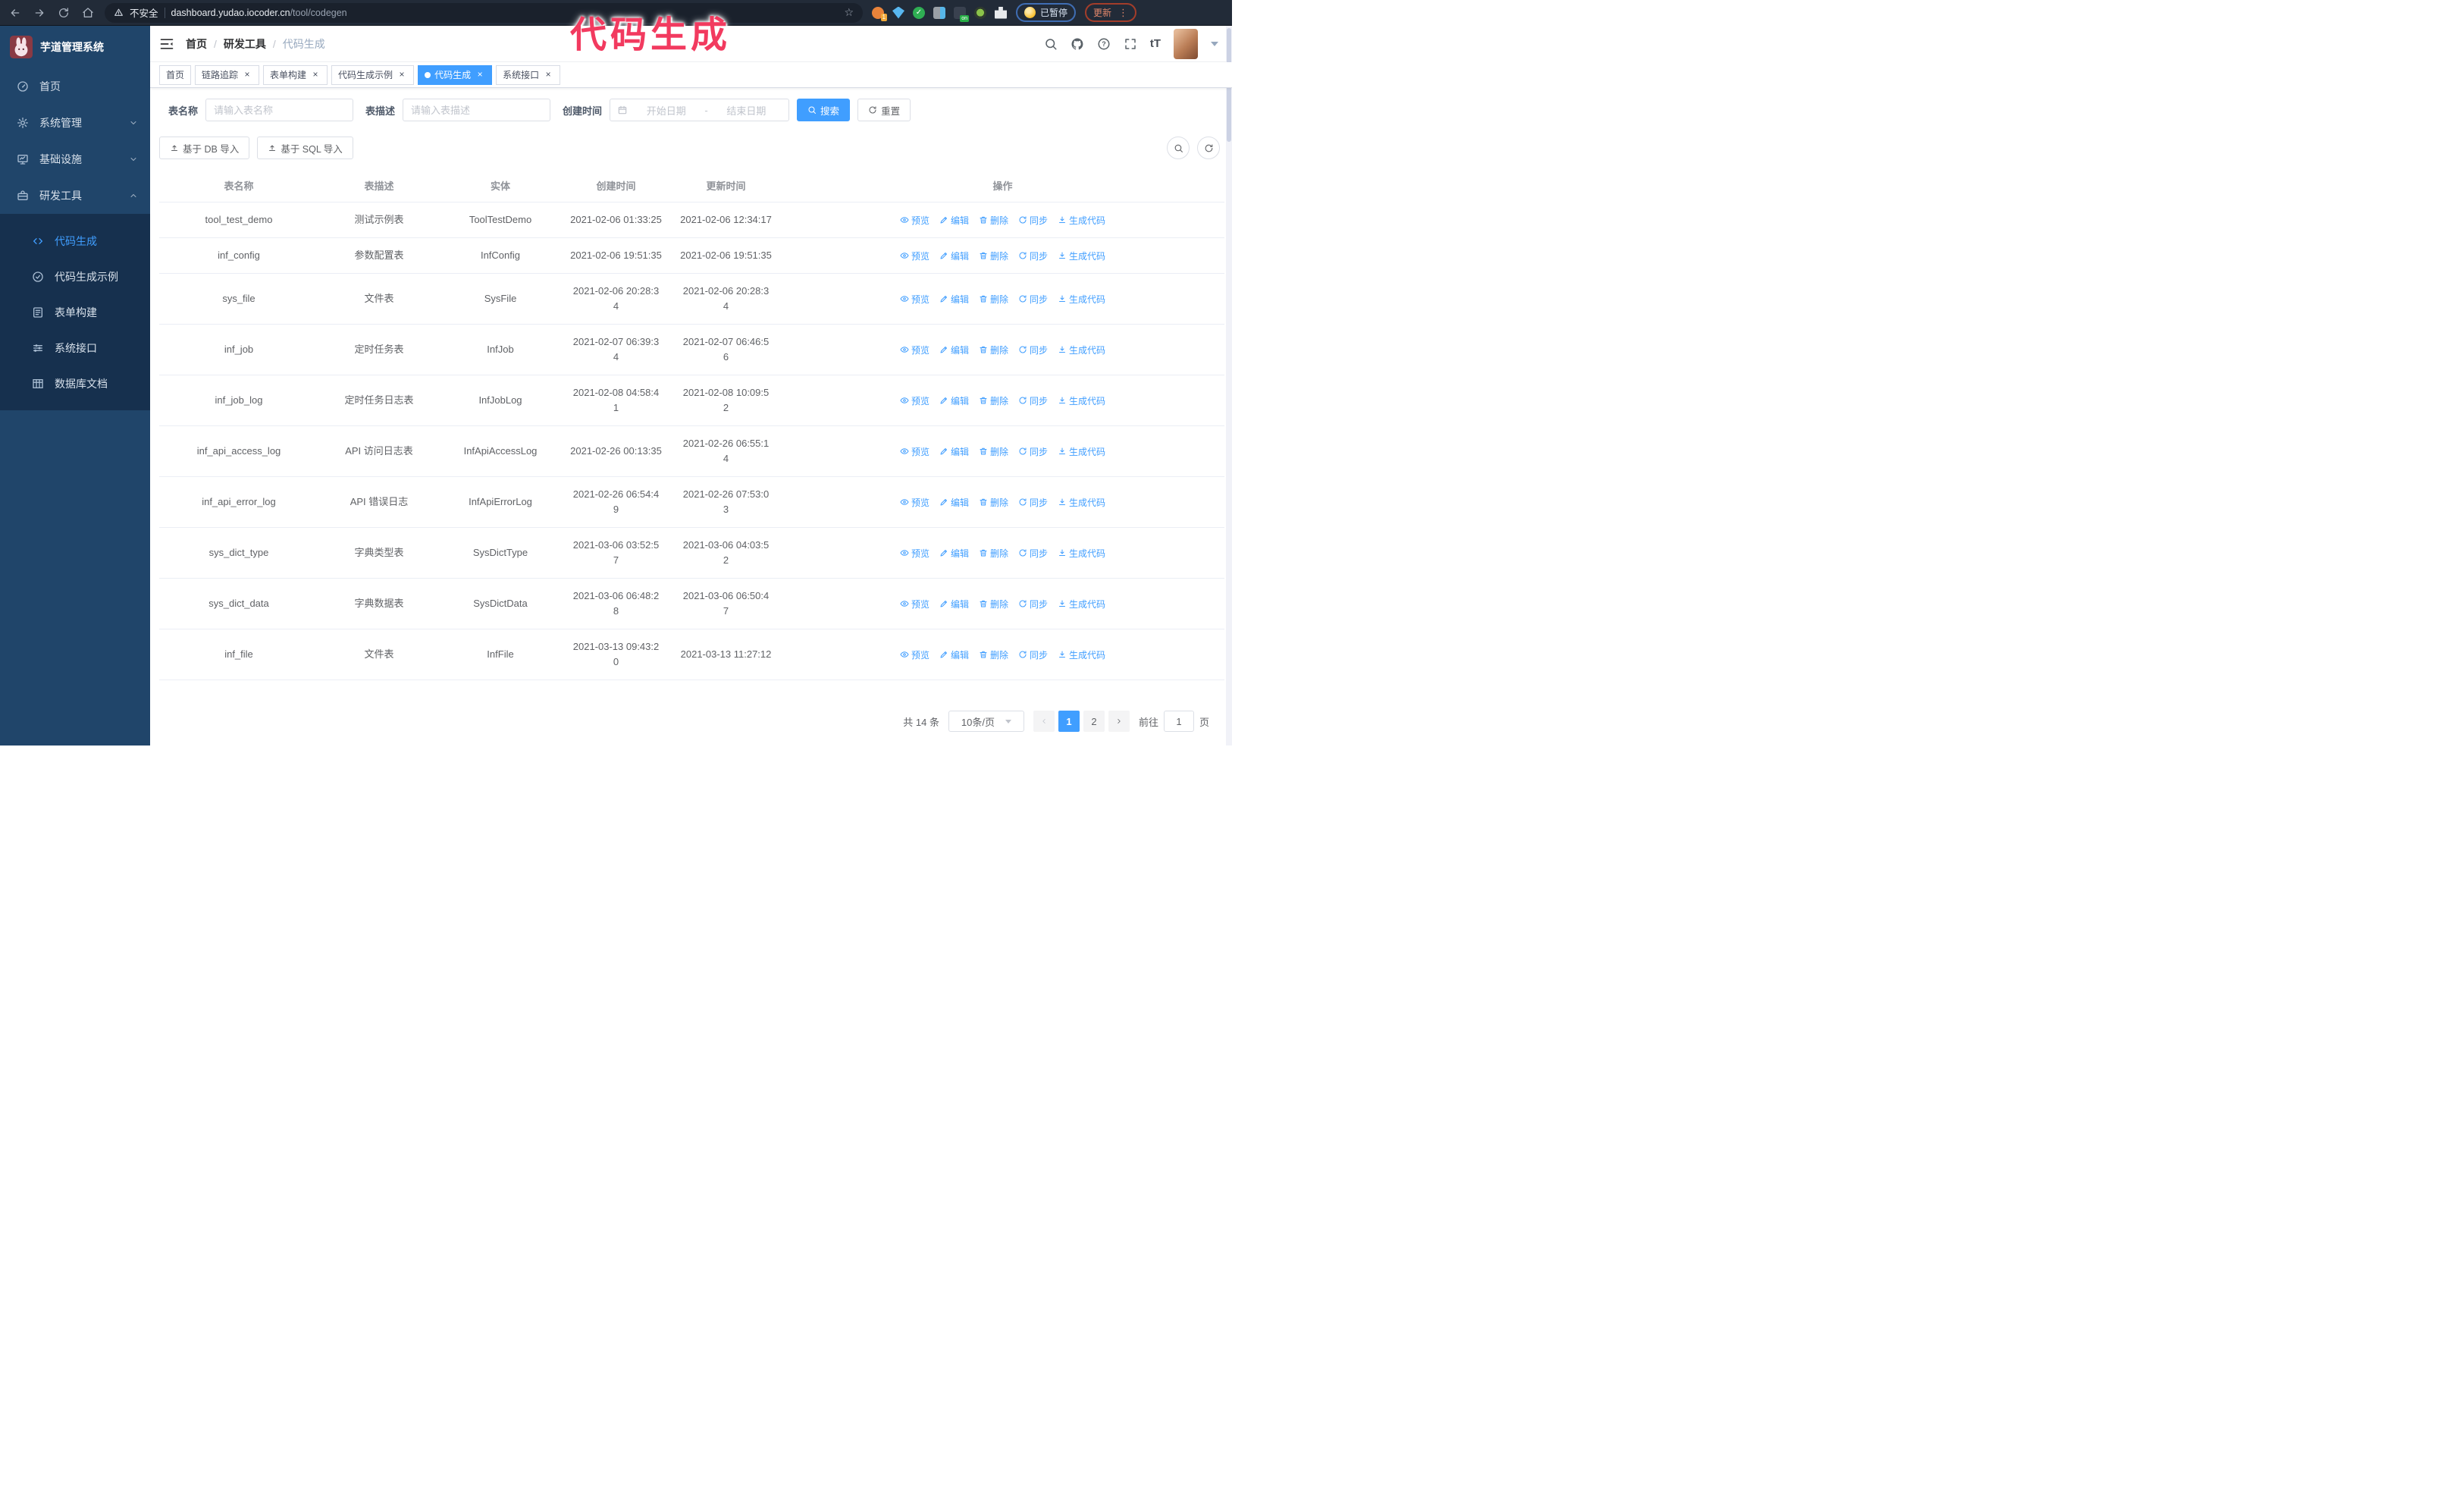 The width and height of the screenshot is (2464, 1491). Describe the element at coordinates (986, 721) in the screenshot. I see `page-size-select: 10条/页` at that location.